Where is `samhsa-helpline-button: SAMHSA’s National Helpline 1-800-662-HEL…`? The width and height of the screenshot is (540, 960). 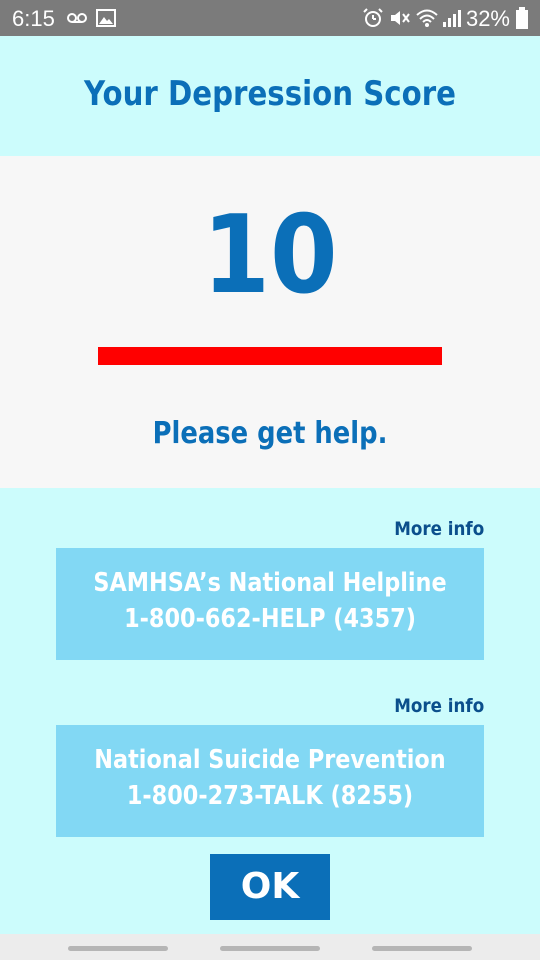 samhsa-helpline-button: SAMHSA’s National Helpline 1-800-662-HEL… is located at coordinates (270, 604).